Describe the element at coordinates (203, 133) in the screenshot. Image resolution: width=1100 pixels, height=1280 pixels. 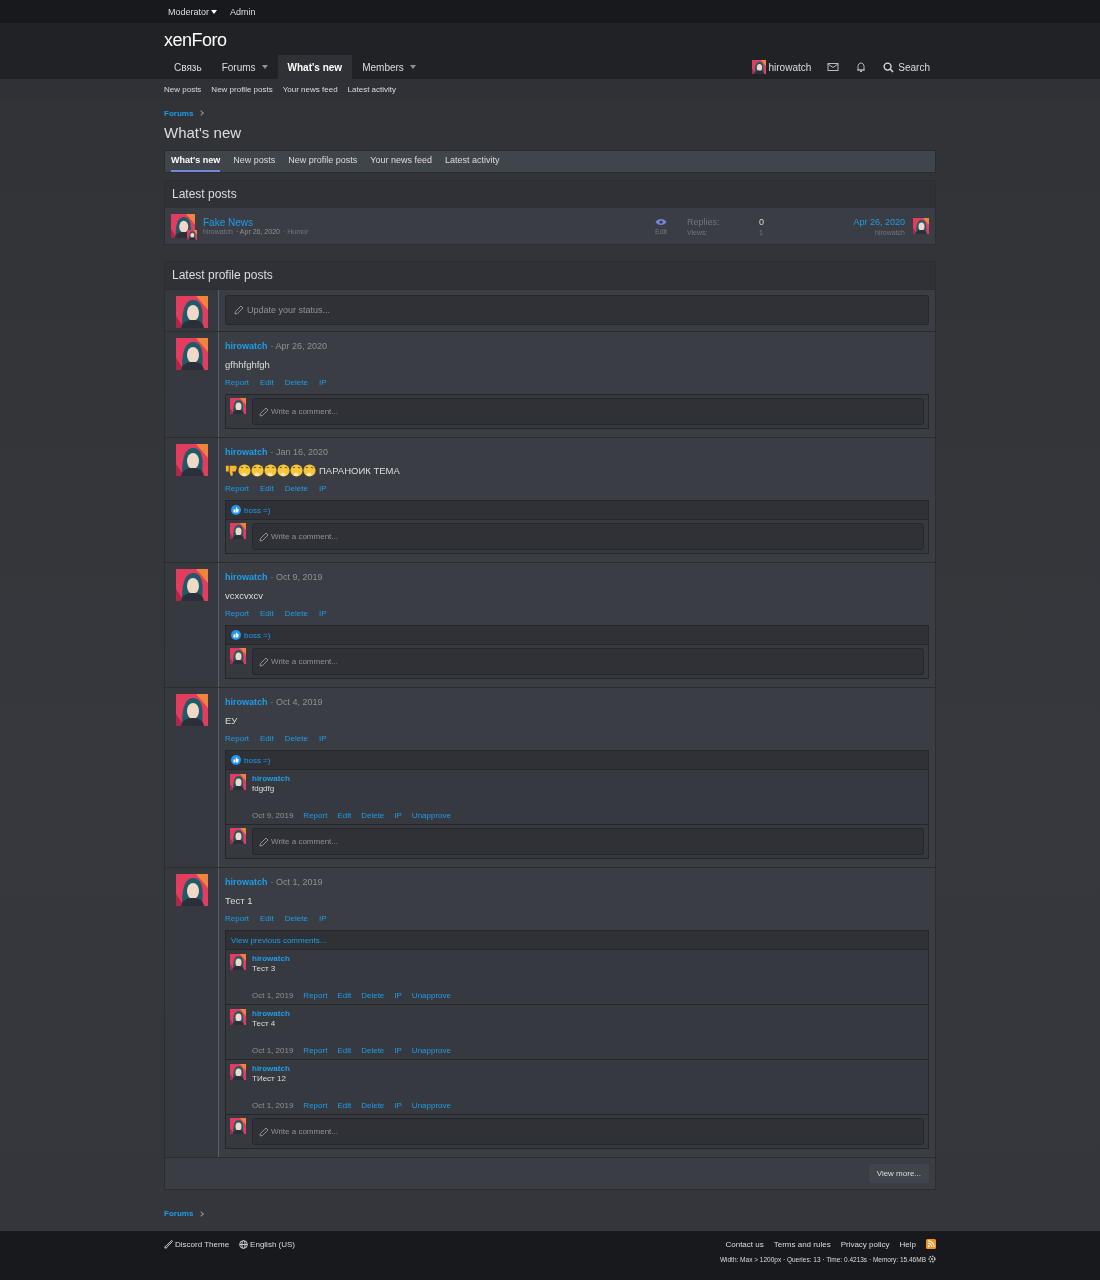
I see `page-title: What's new` at that location.